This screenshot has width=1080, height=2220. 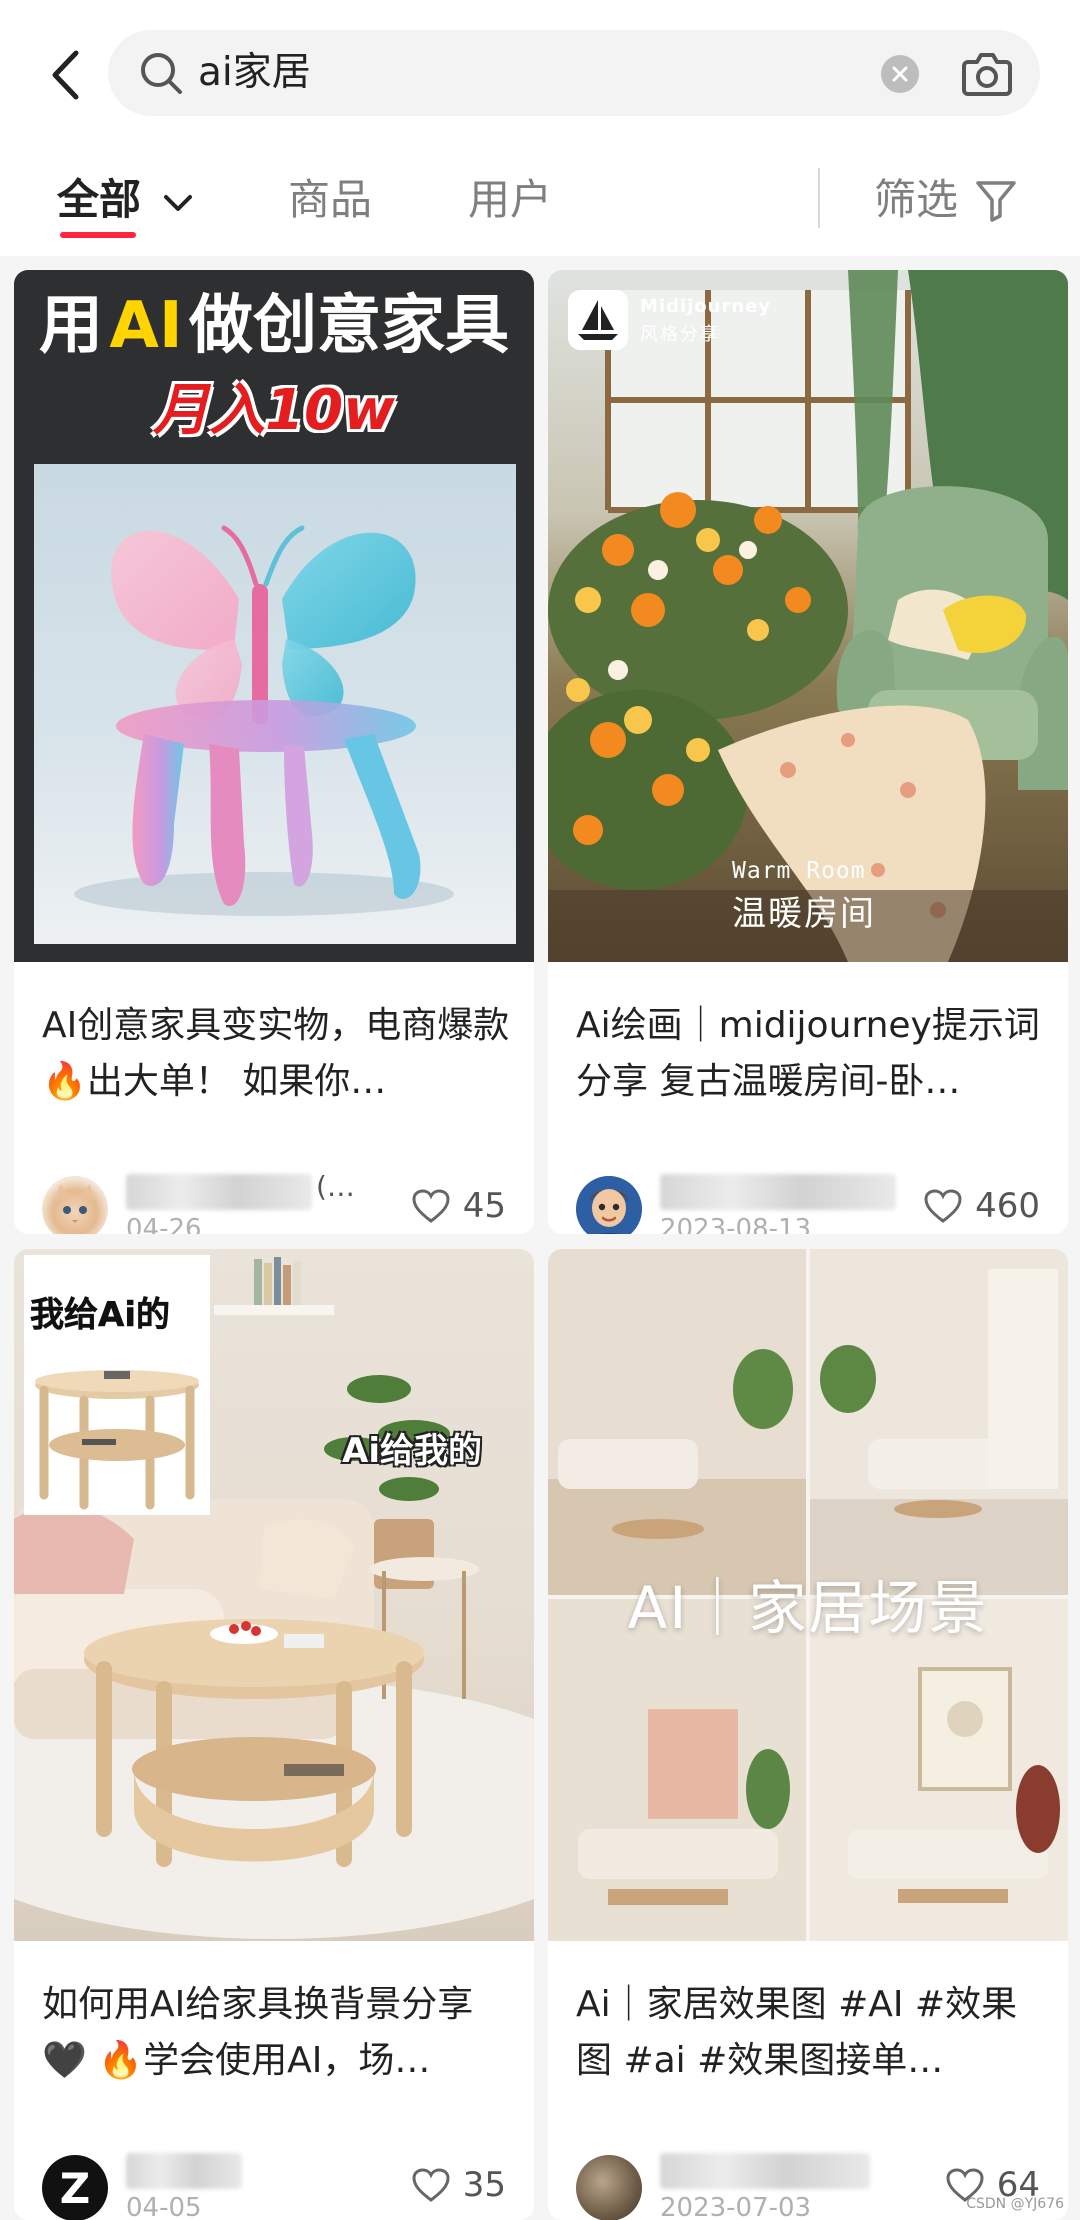 I want to click on cover-subheadline: 月入10w, so click(x=274, y=410).